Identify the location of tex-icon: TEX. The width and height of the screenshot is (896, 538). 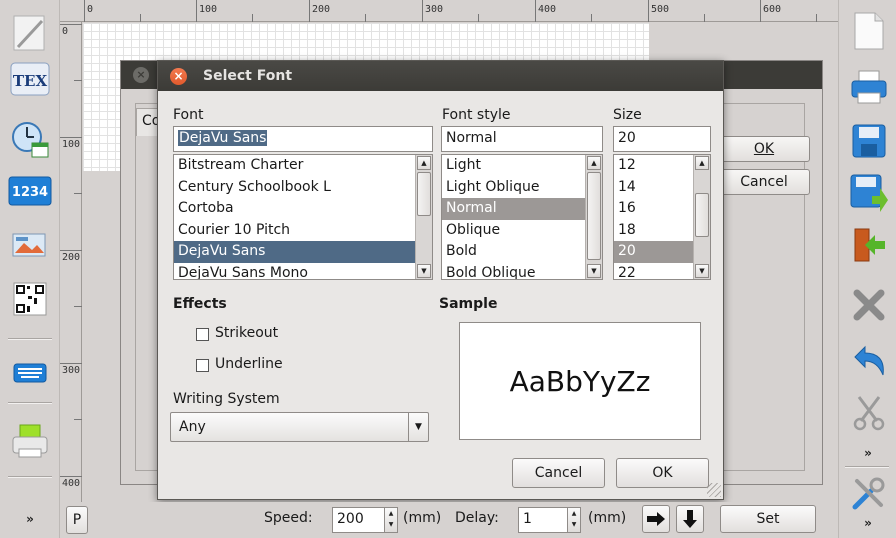
(30, 79).